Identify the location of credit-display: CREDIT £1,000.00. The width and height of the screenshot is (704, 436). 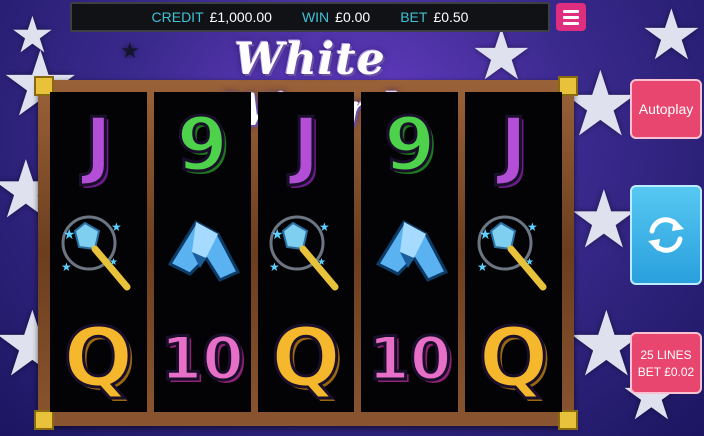
(212, 17).